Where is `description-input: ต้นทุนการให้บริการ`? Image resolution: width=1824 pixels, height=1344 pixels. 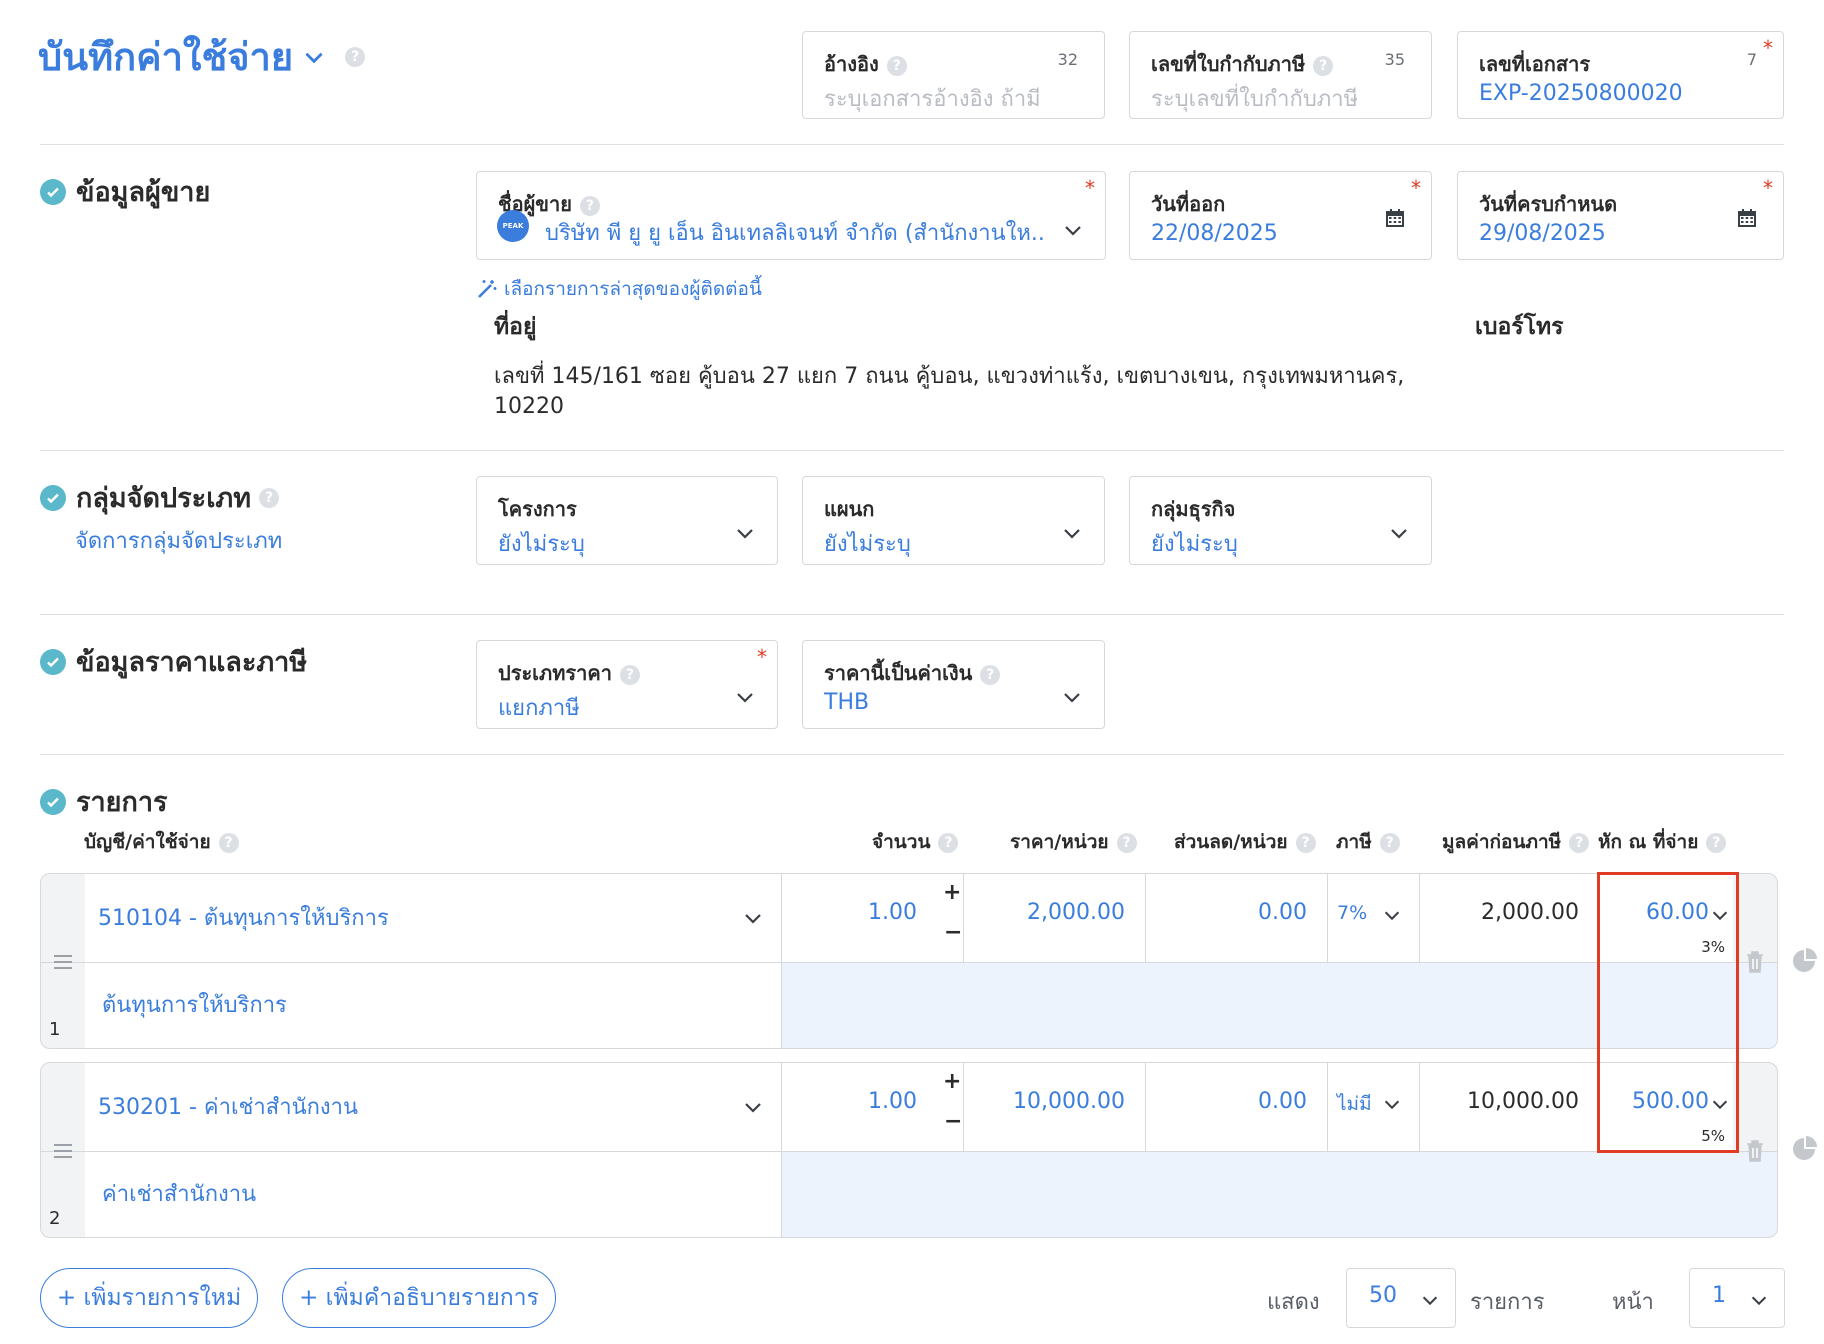
description-input: ต้นทุนการให้บริการ is located at coordinates (194, 1004).